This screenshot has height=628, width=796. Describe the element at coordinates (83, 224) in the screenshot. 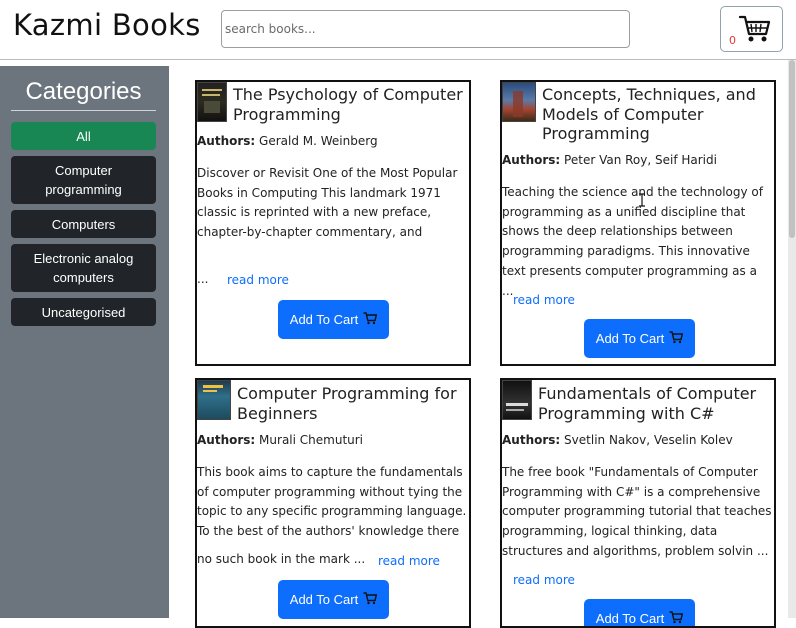

I see `category-computers-button: Computers` at that location.